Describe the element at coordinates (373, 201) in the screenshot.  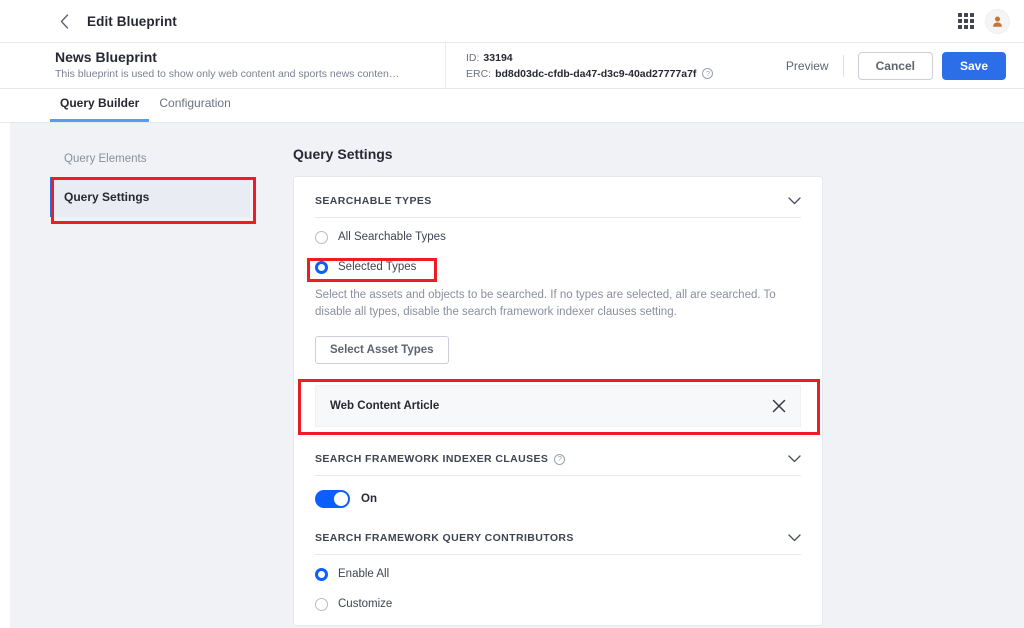
I see `section-title: SEARCHABLE TYPES` at that location.